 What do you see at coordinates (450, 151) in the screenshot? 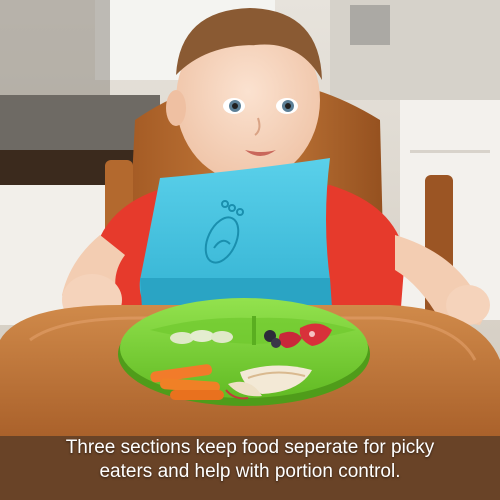
I see `cabinet-line` at bounding box center [450, 151].